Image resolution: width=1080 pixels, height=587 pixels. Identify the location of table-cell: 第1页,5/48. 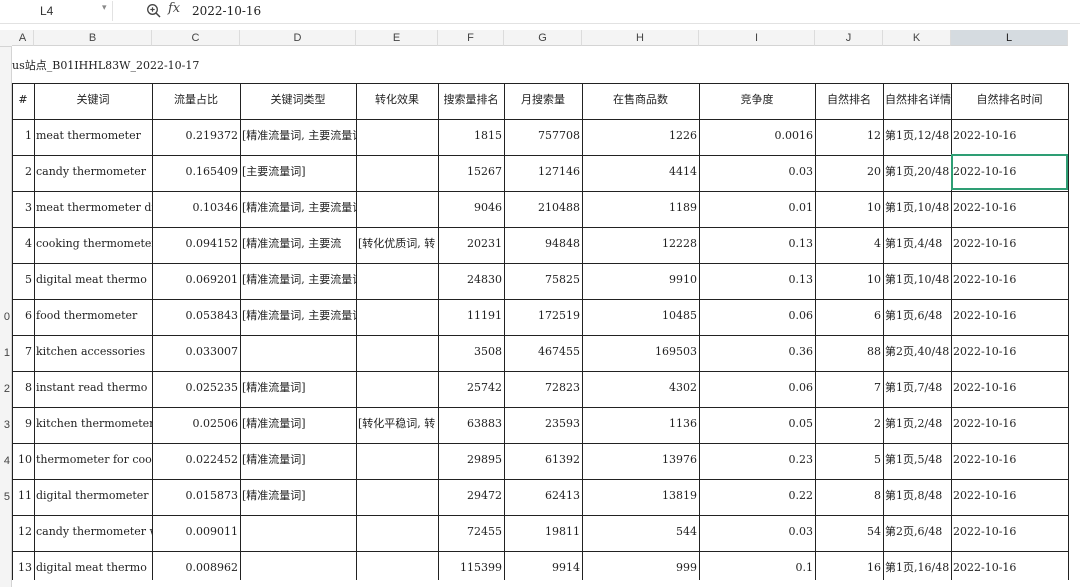
(917, 461).